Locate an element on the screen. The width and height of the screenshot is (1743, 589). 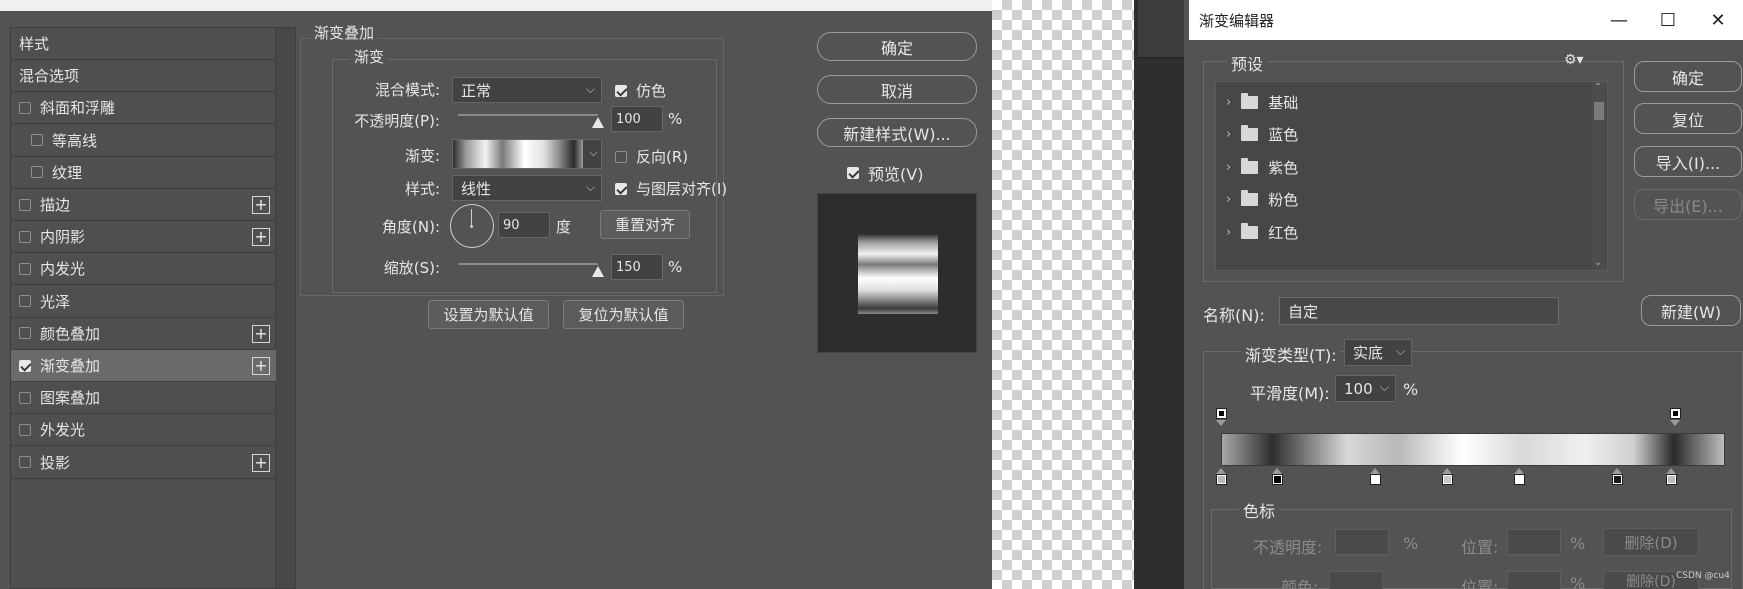
stop-location-percent: % is located at coordinates (1578, 543).